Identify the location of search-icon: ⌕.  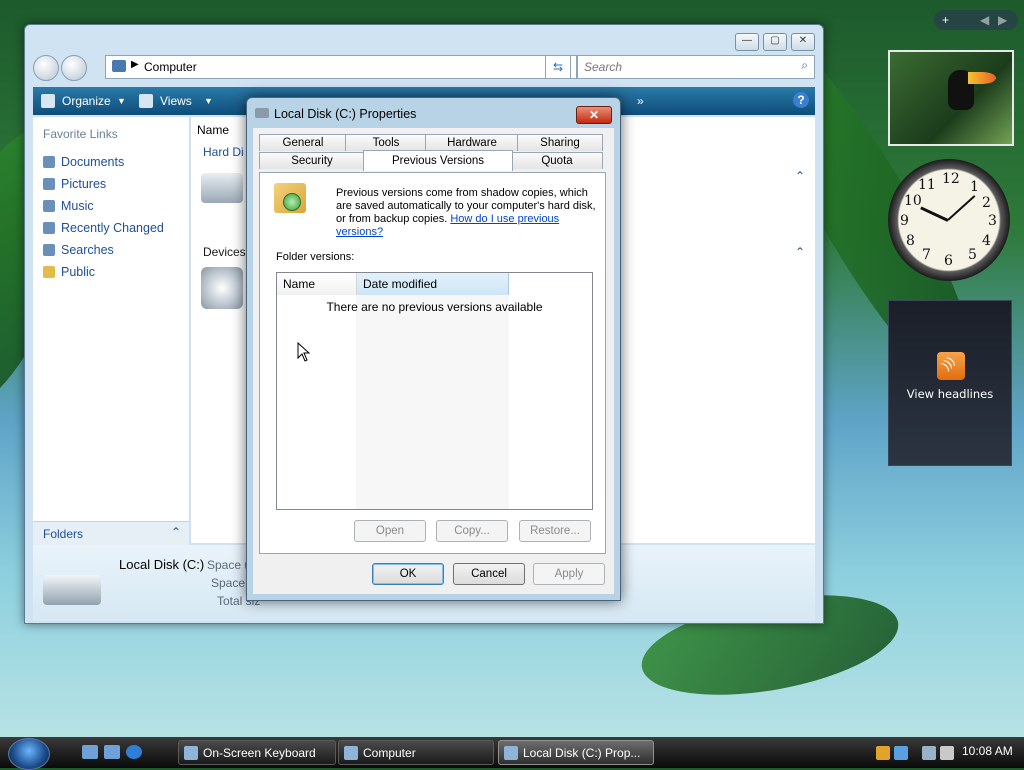
(804, 65).